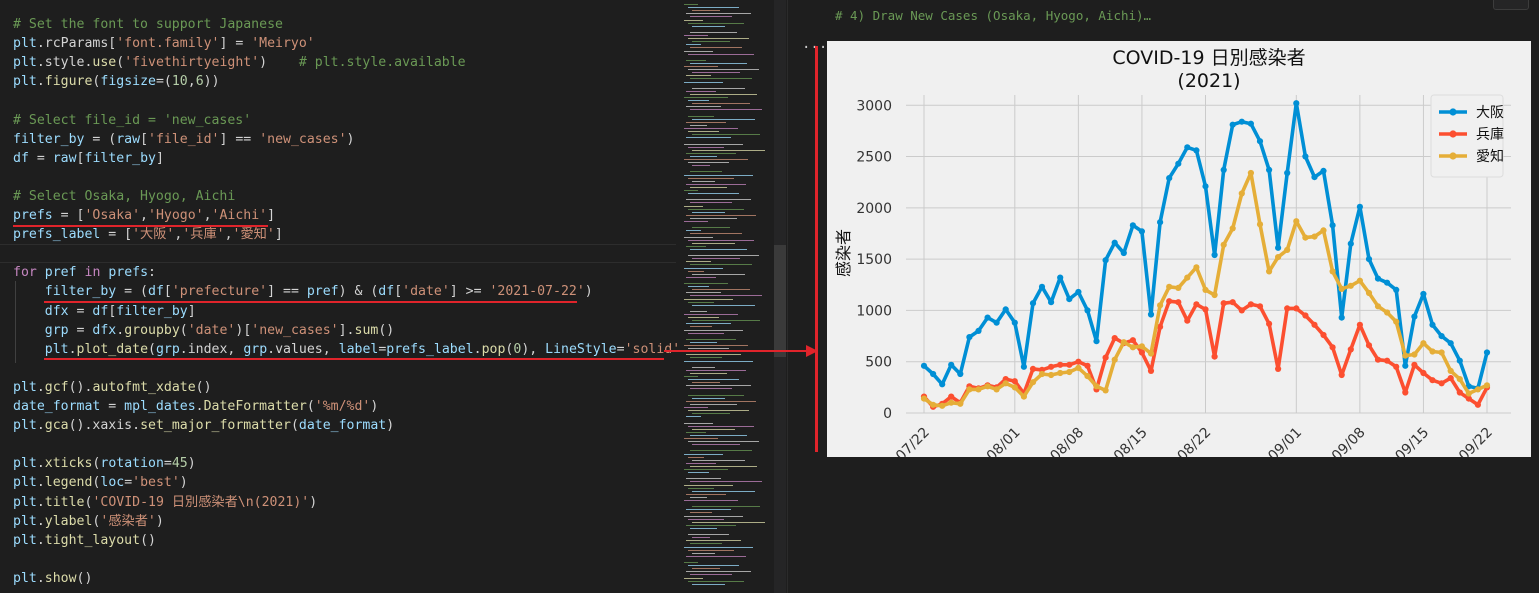  I want to click on code-token: [, so click(398, 292).